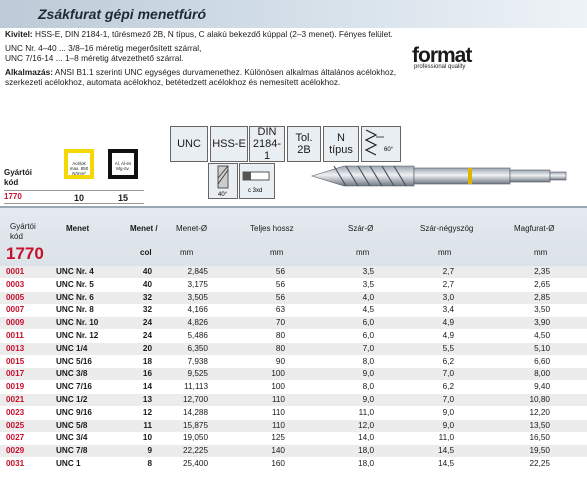 This screenshot has width=587, height=477. I want to click on cell-m: 9,40, so click(542, 387).